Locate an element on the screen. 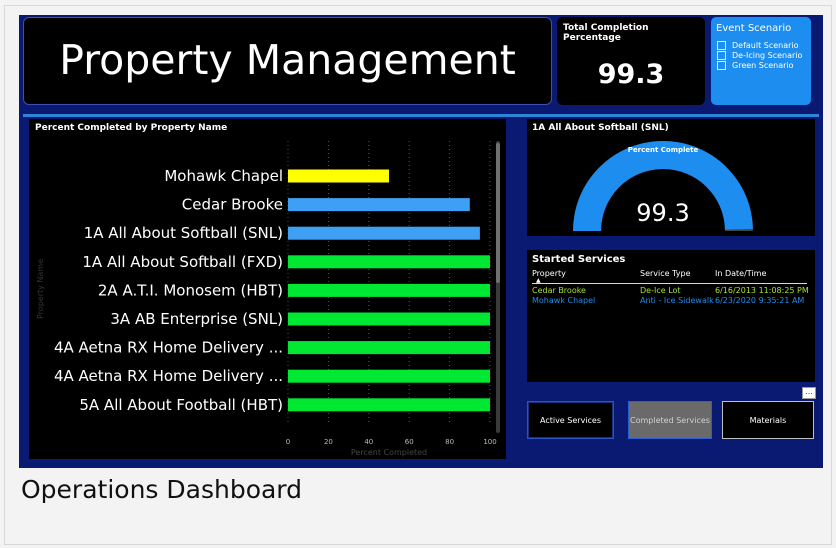 This screenshot has height=548, width=836. started-services-title: Started Services is located at coordinates (579, 259).